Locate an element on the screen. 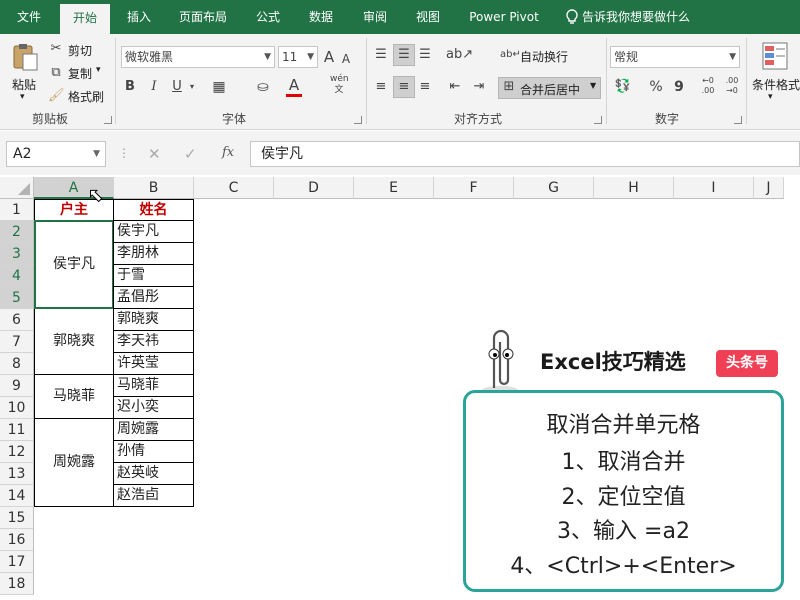  paste-dropdown-icon: ▾ is located at coordinates (22, 97).